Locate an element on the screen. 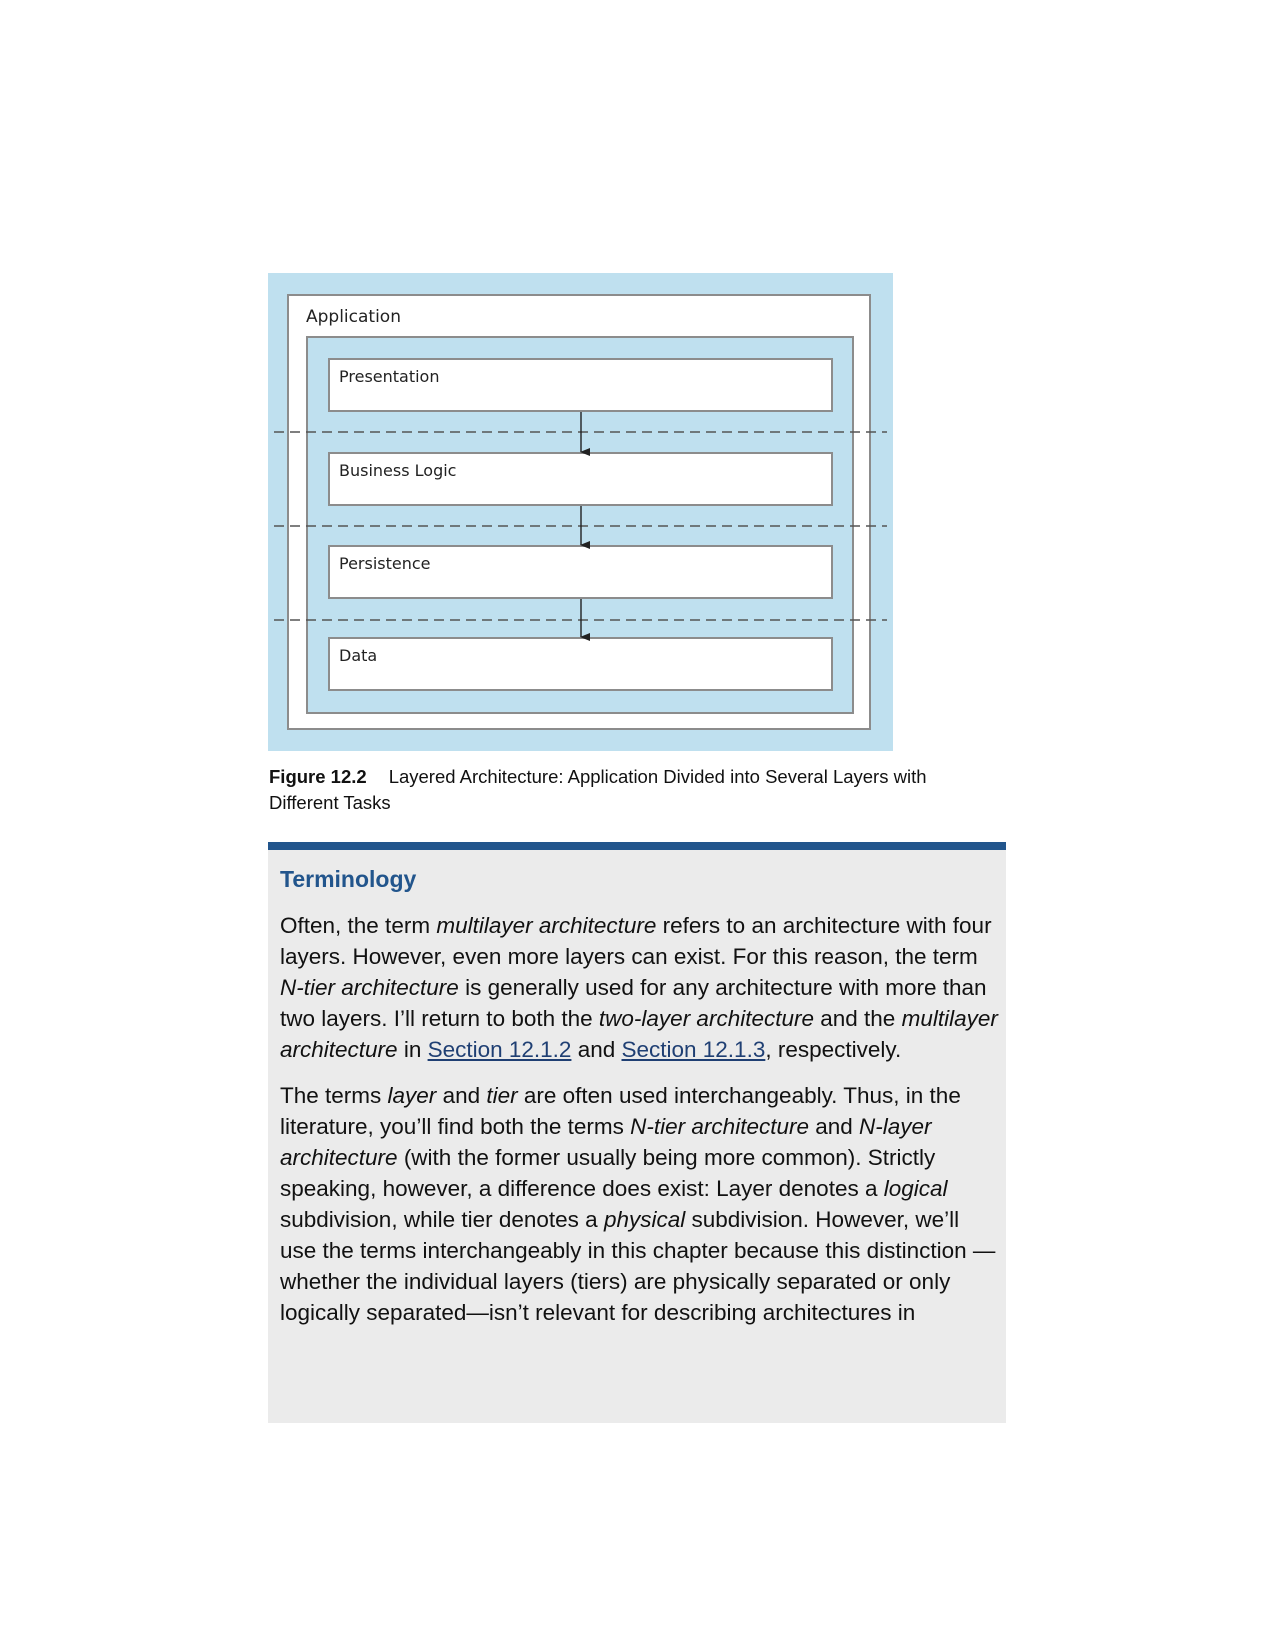 The width and height of the screenshot is (1275, 1649). text-run: The terms is located at coordinates (334, 1095).